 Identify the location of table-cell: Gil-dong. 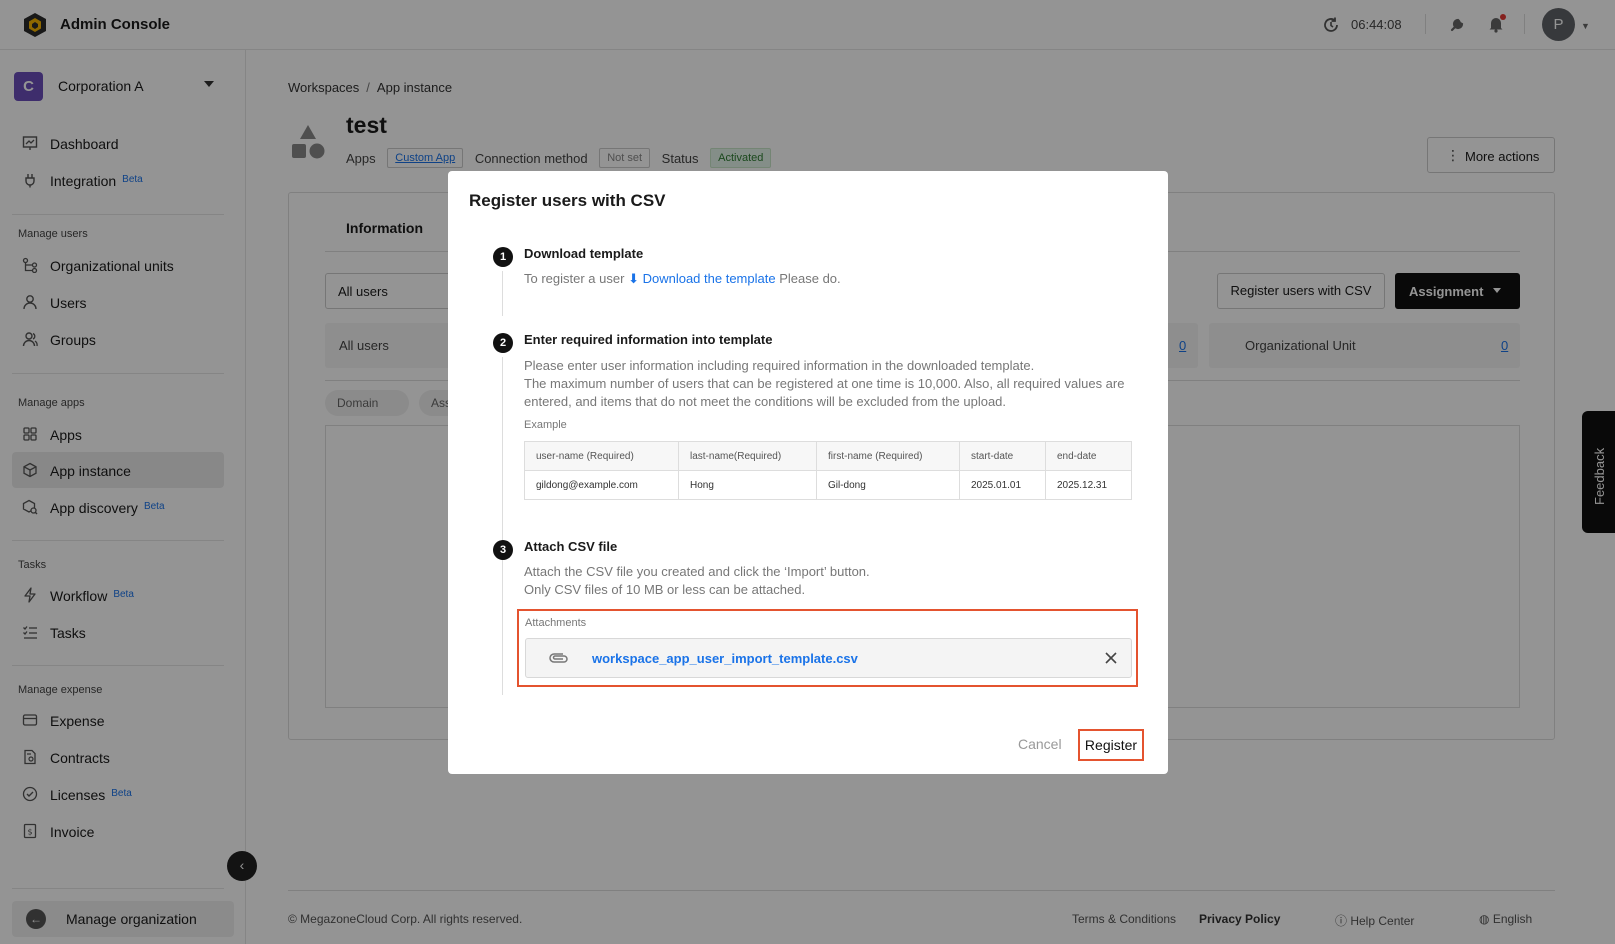
(888, 485).